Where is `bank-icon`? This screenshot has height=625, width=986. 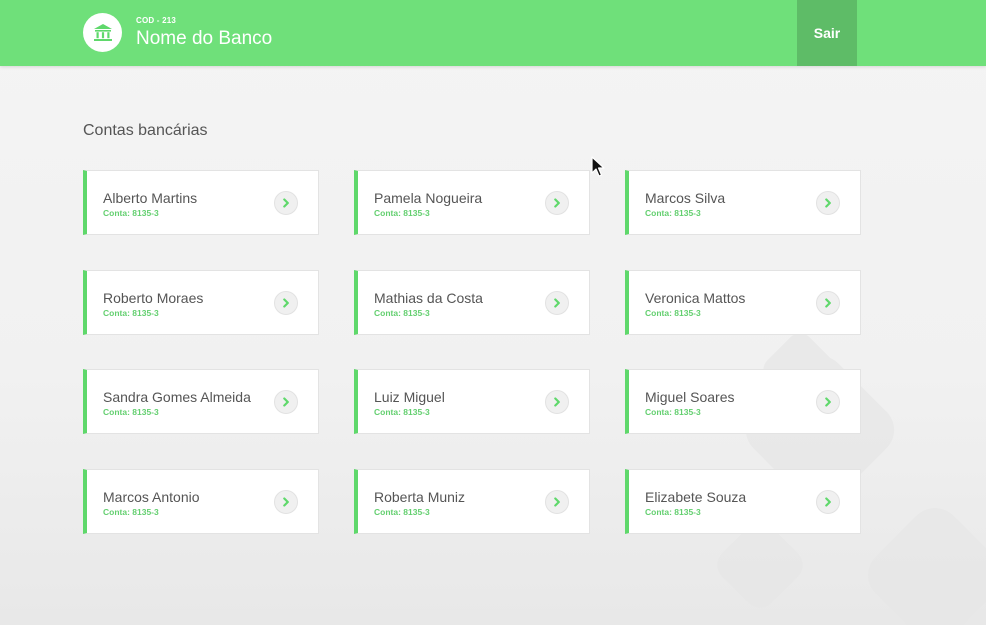
bank-icon is located at coordinates (102, 32).